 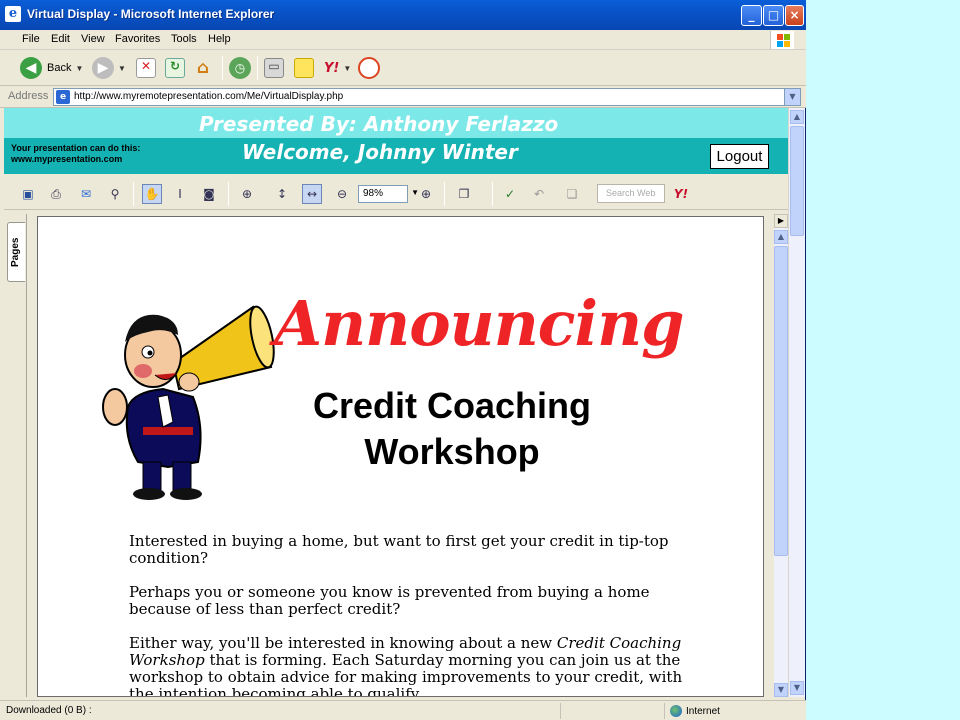 I want to click on globe-icon, so click(x=676, y=711).